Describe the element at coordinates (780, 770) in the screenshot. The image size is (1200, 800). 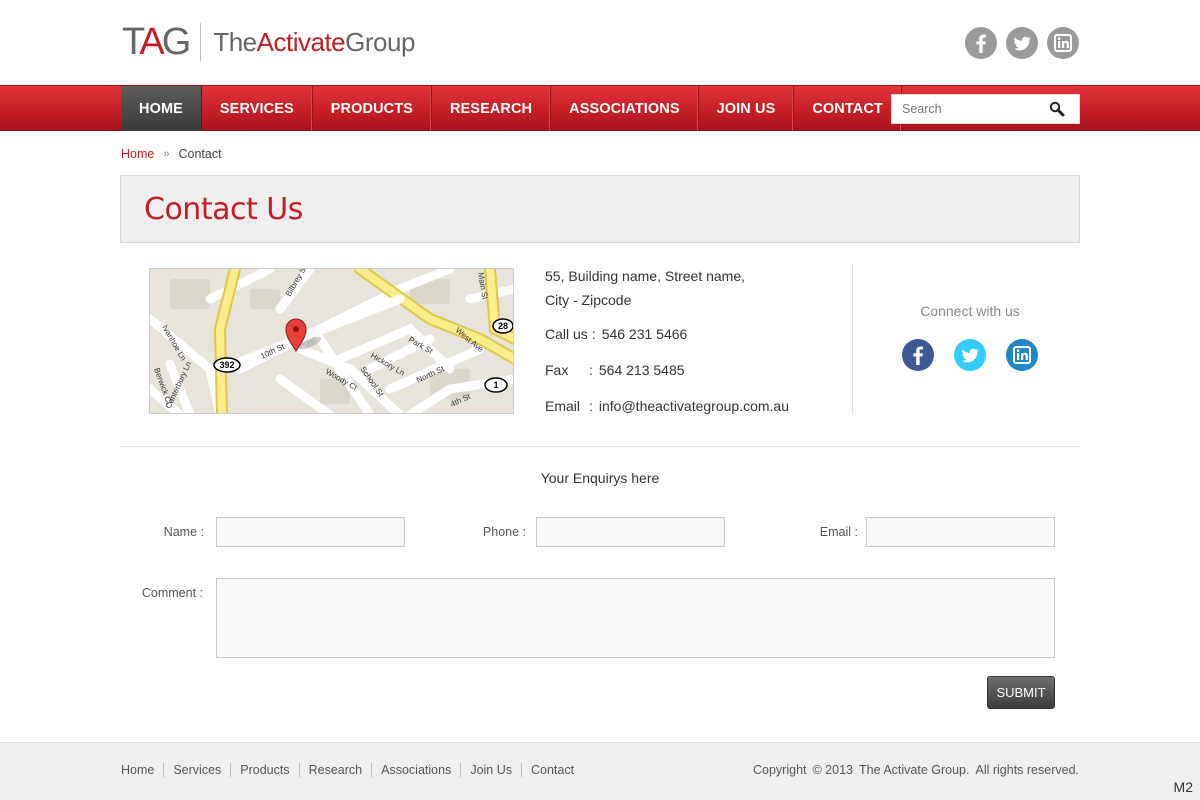
I see `copyright-word: Copyright` at that location.